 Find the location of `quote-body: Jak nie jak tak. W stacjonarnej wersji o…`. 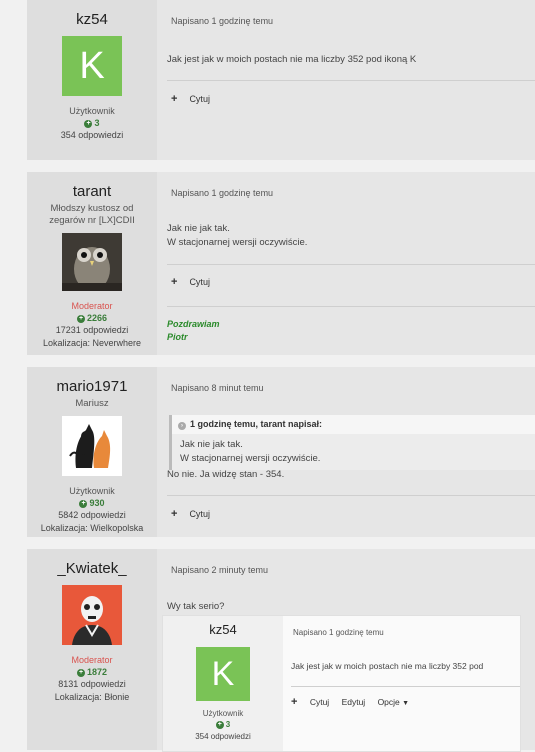

quote-body: Jak nie jak tak. W stacjonarnej wersji o… is located at coordinates (353, 452).